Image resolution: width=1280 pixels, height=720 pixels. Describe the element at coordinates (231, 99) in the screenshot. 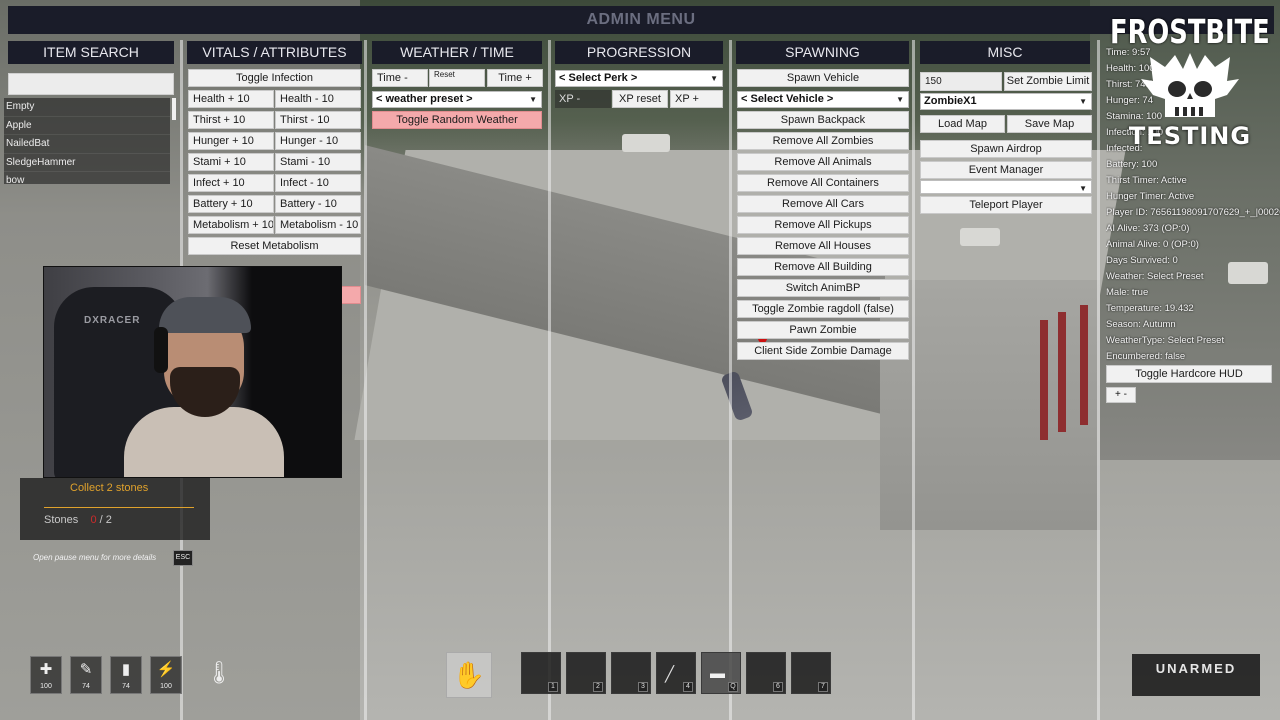

I see `health-plus-button: Health + 10` at that location.